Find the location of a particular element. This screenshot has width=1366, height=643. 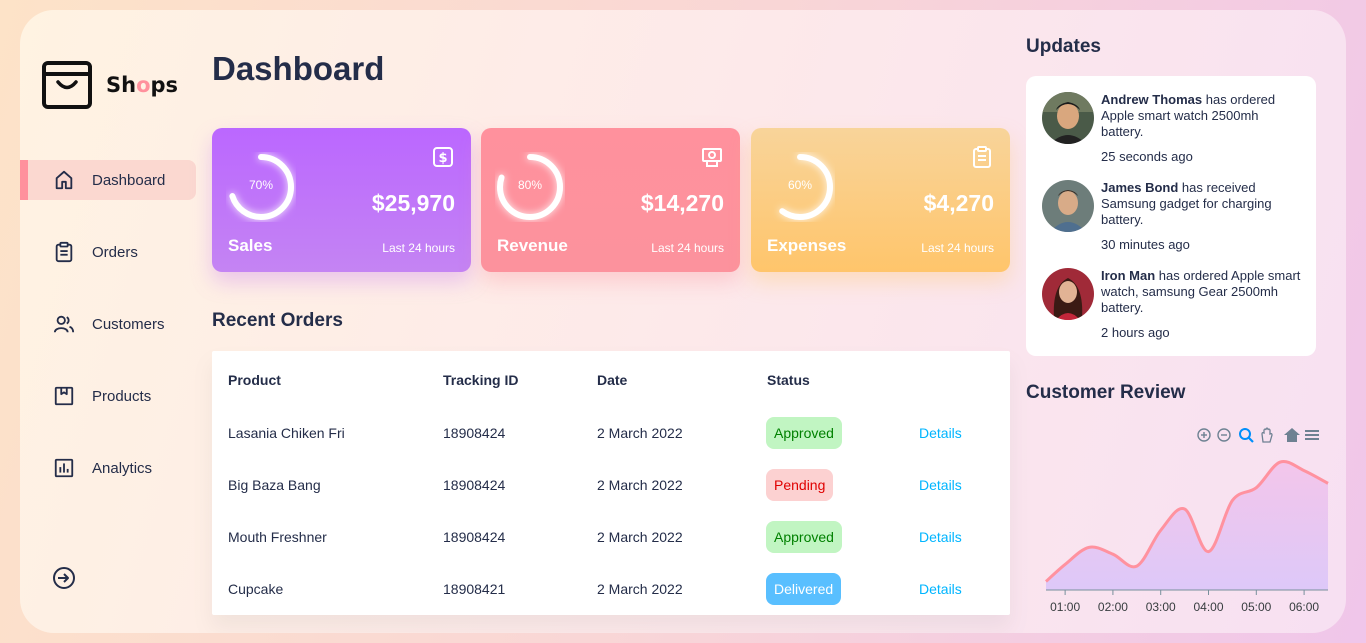

update-user-name: James Bond is located at coordinates (1140, 187).